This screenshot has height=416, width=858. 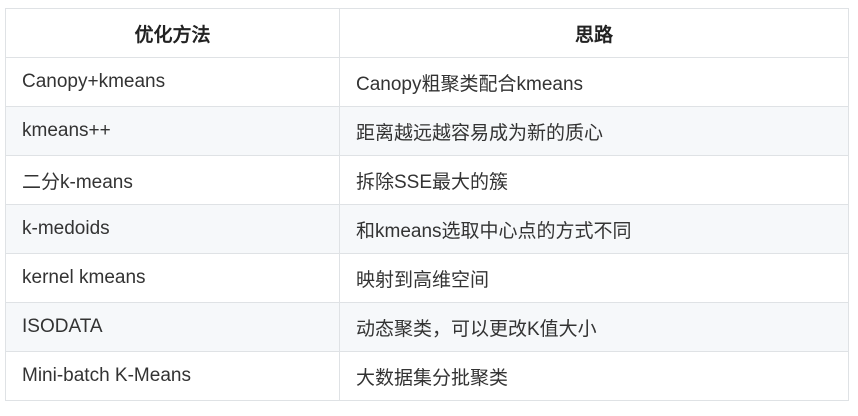 What do you see at coordinates (172, 131) in the screenshot?
I see `cell-method: kmeans++` at bounding box center [172, 131].